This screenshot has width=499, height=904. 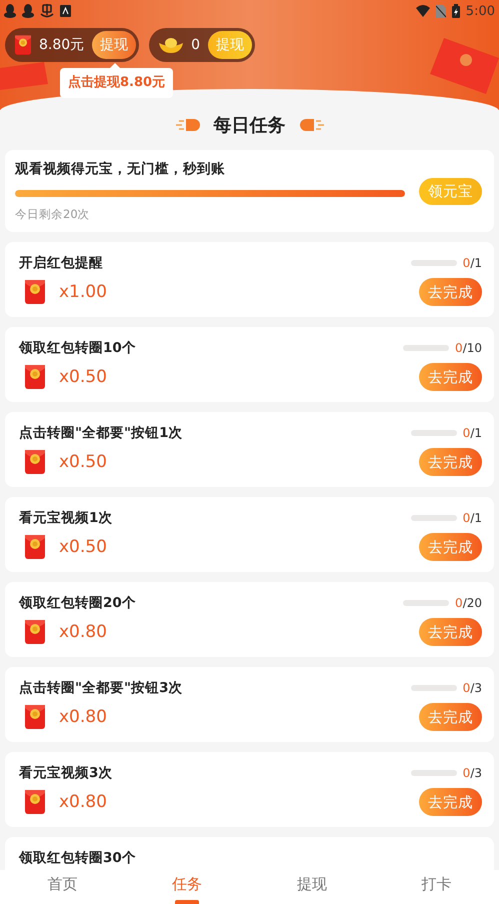 What do you see at coordinates (117, 83) in the screenshot?
I see `withdraw-tooltip: 点击提现8.80元` at bounding box center [117, 83].